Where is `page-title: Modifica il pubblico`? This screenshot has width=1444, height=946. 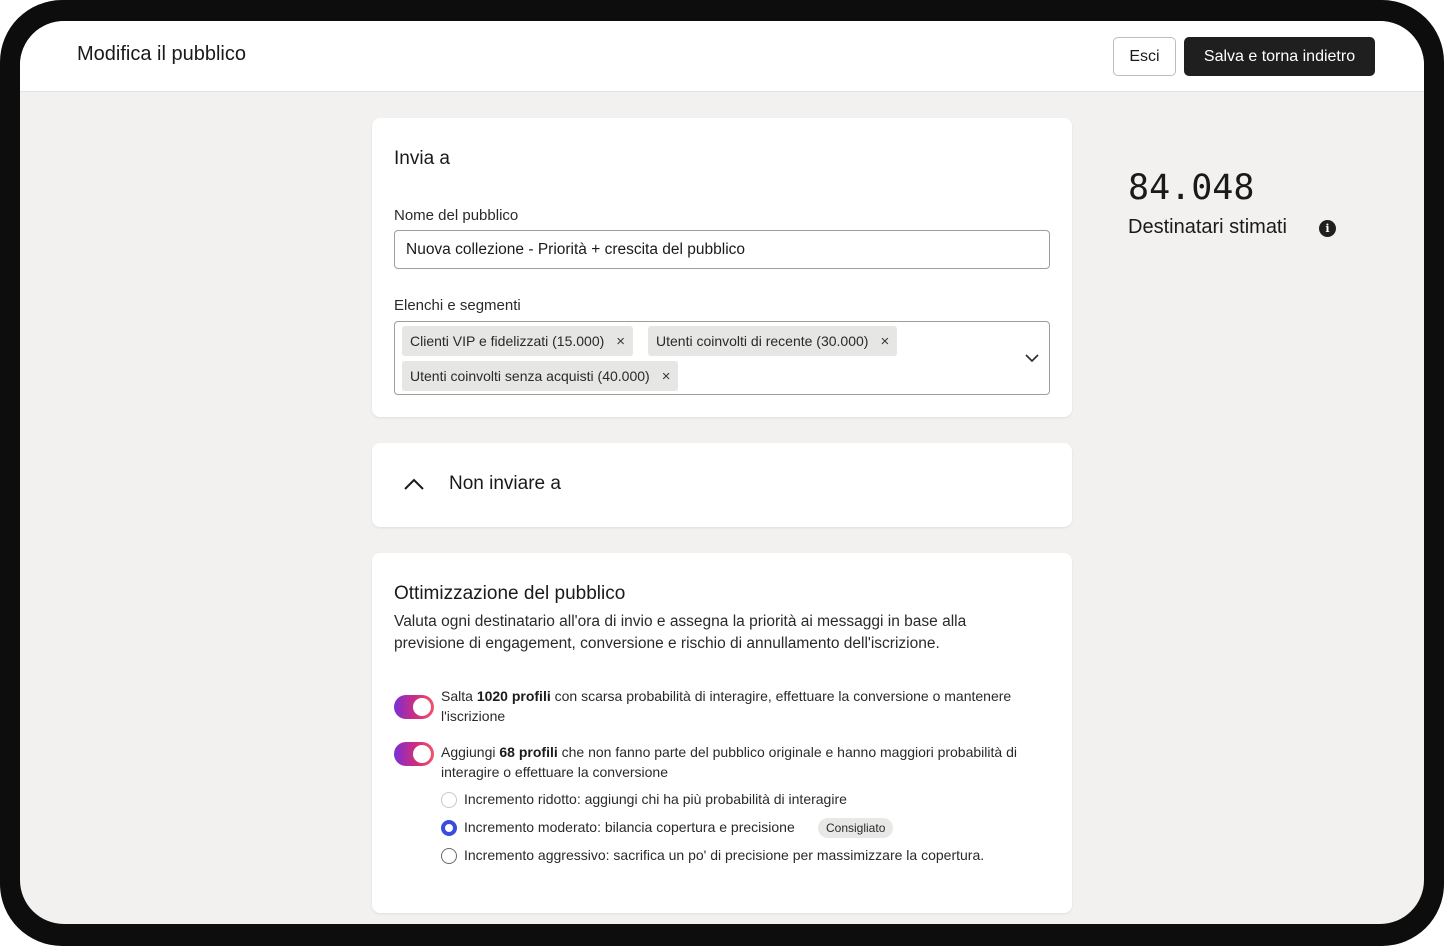 page-title: Modifica il pubblico is located at coordinates (161, 54).